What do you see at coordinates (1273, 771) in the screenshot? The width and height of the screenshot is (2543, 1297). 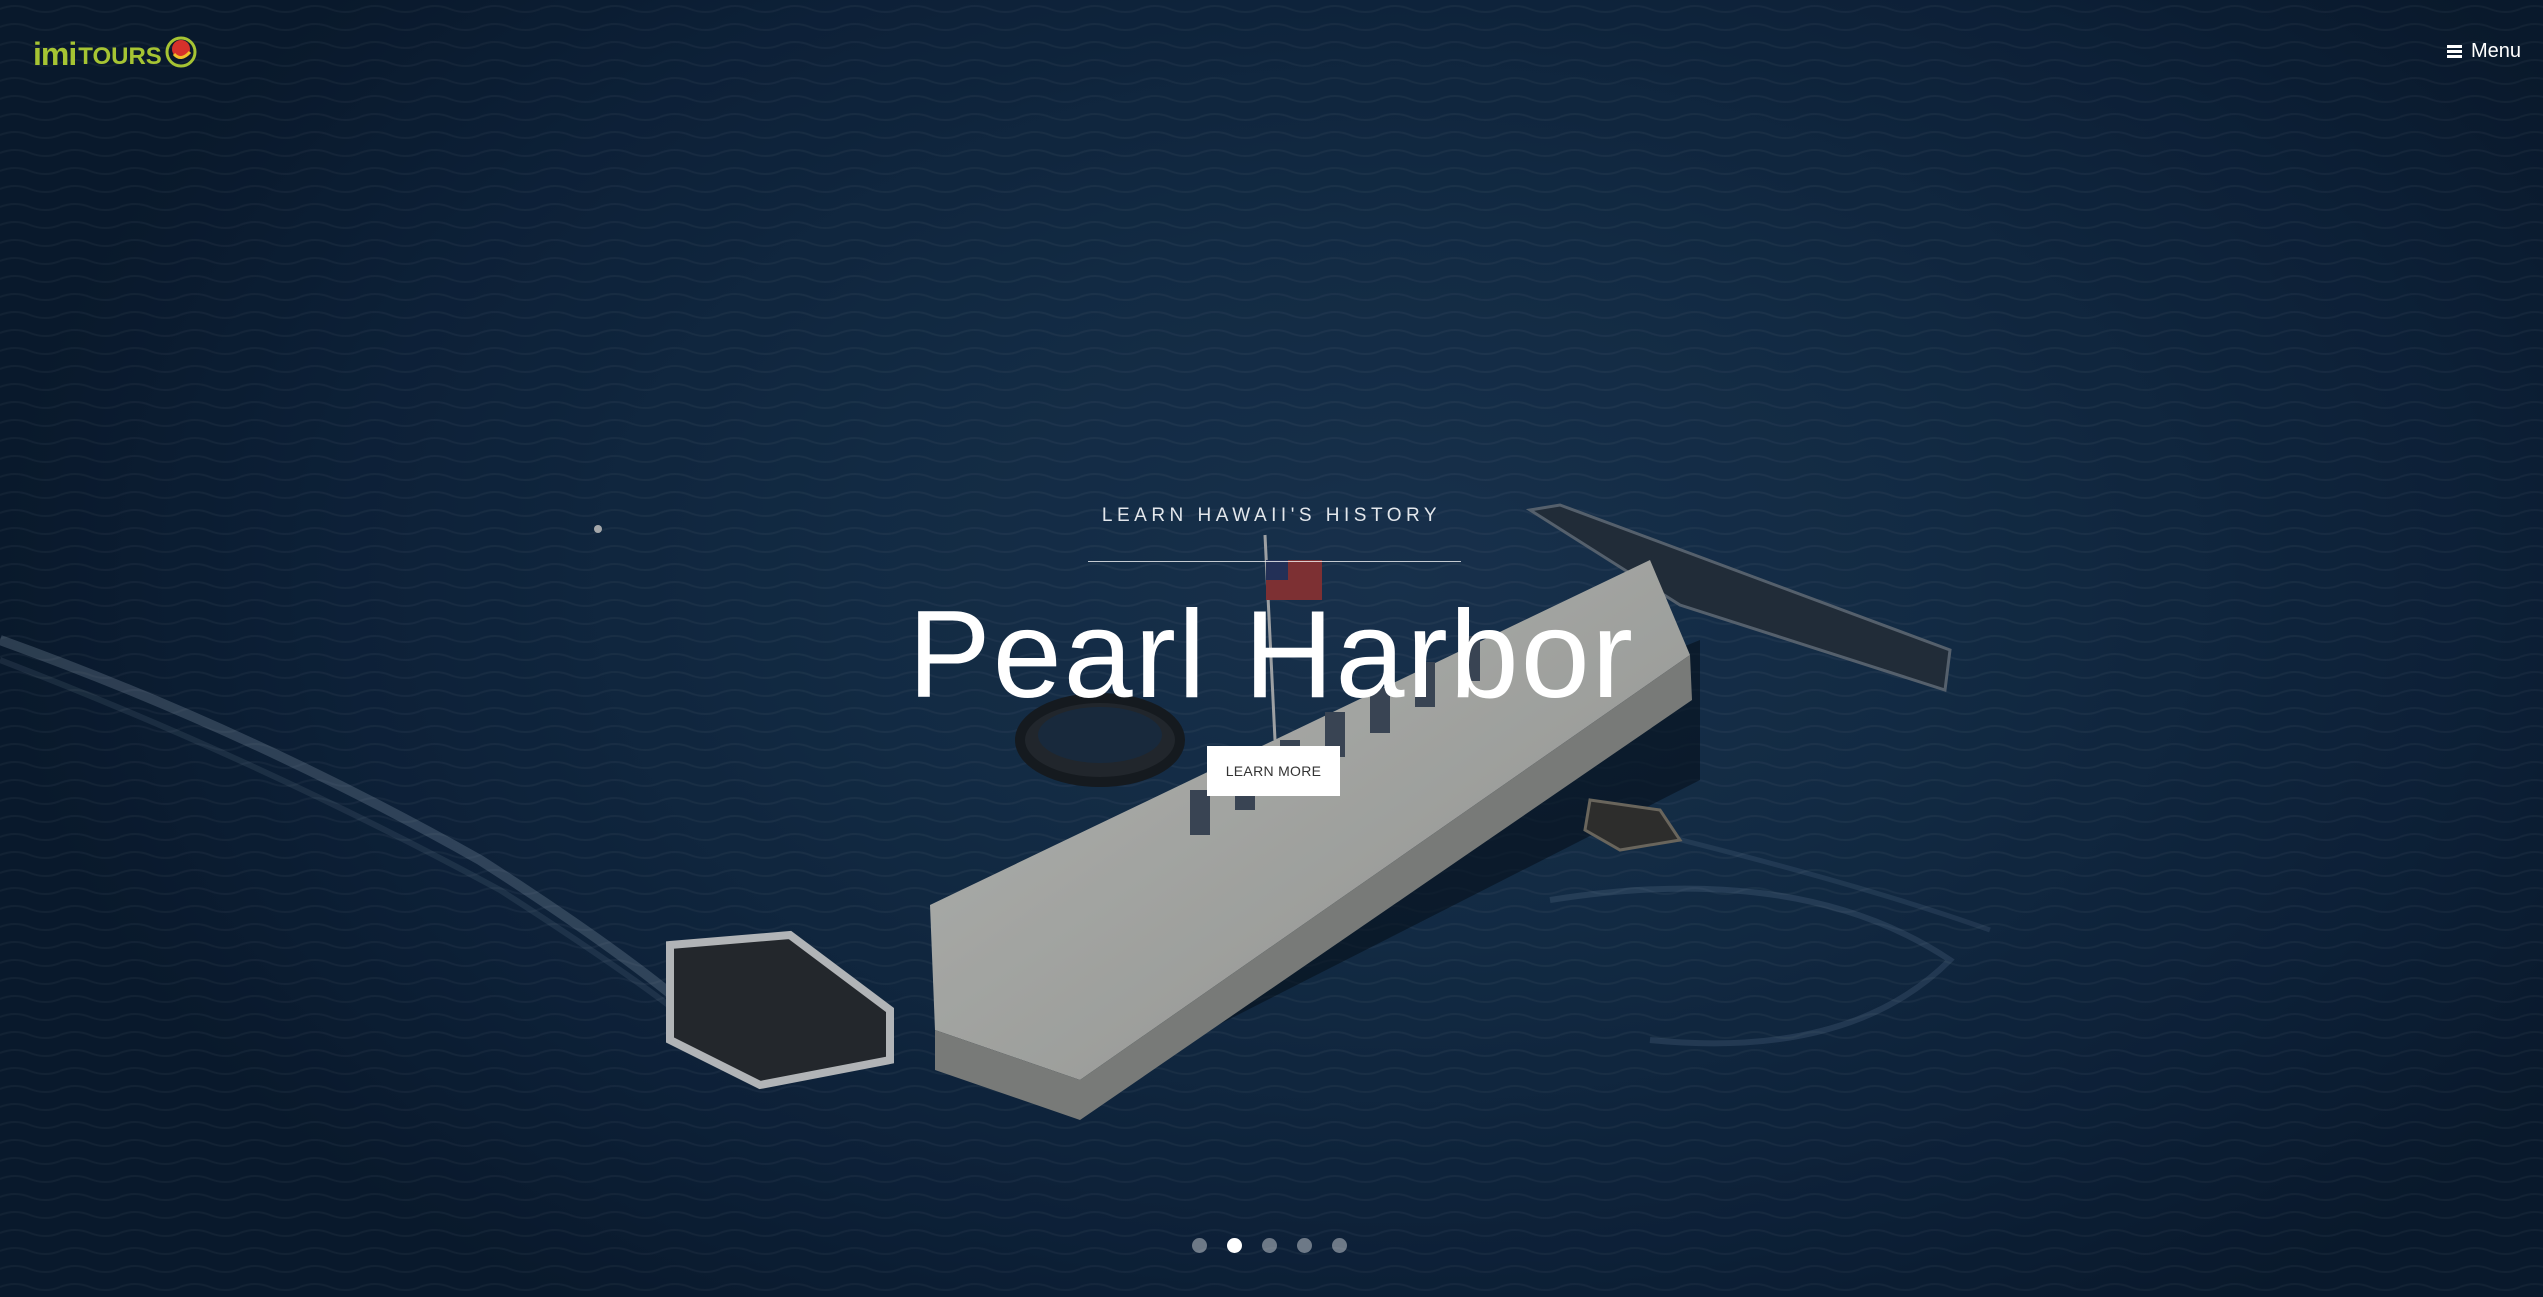 I see `learn-more-button: LEARN MORE` at bounding box center [1273, 771].